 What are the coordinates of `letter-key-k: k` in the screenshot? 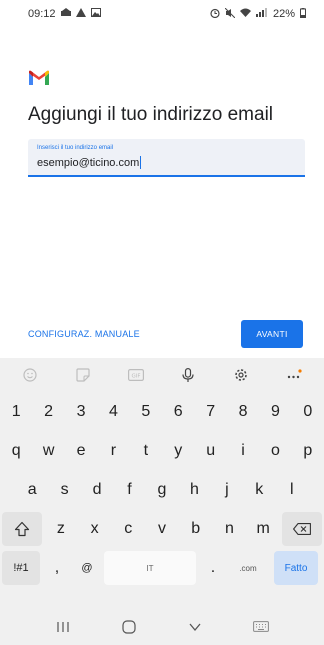 It's located at (259, 490).